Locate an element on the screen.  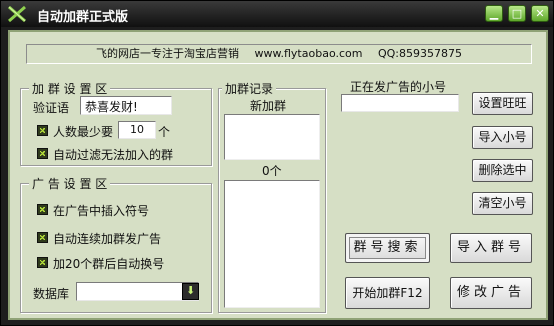
search-groups-button: 群号搜索 is located at coordinates (387, 248).